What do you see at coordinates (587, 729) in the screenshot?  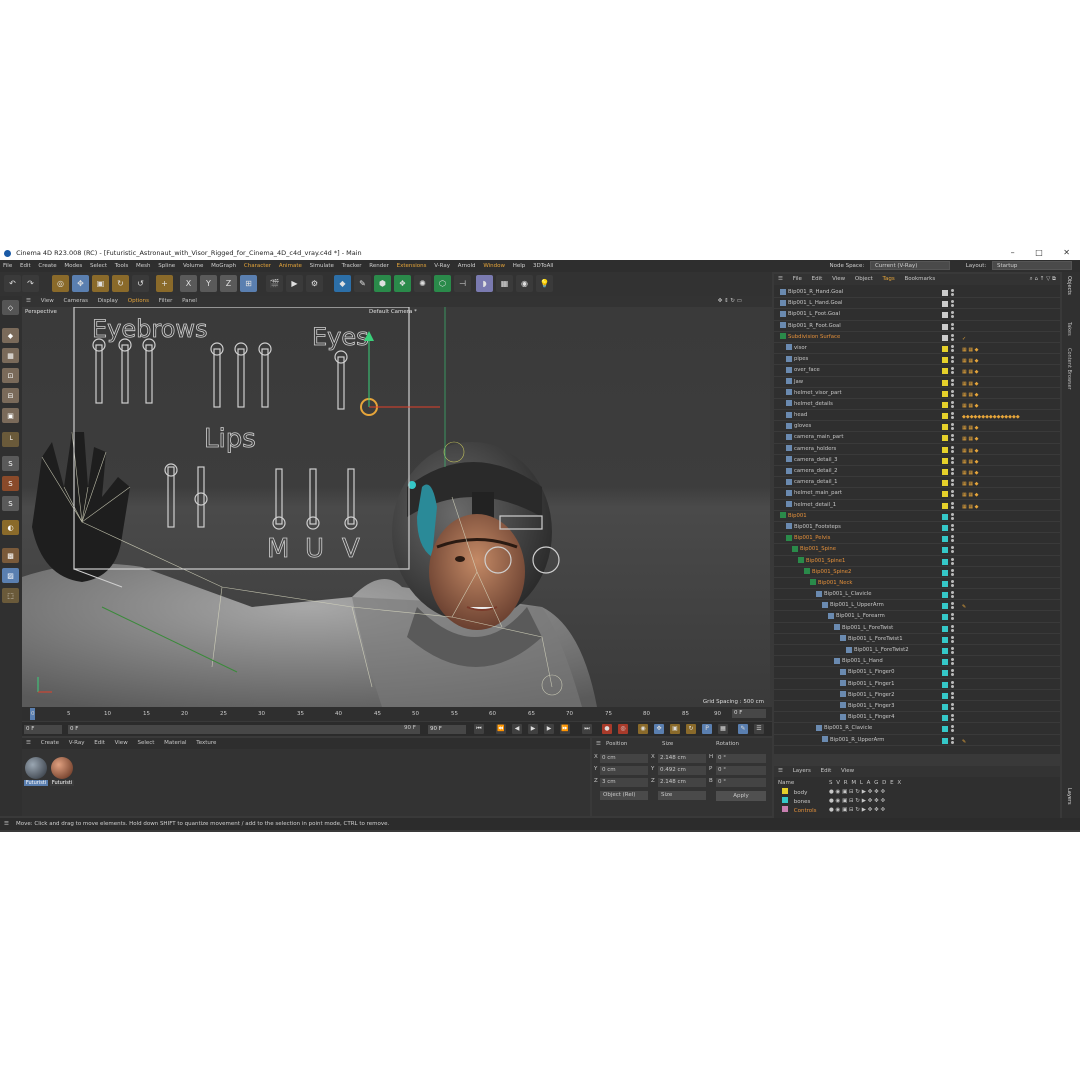 I see `go-end-icon: ⏭` at bounding box center [587, 729].